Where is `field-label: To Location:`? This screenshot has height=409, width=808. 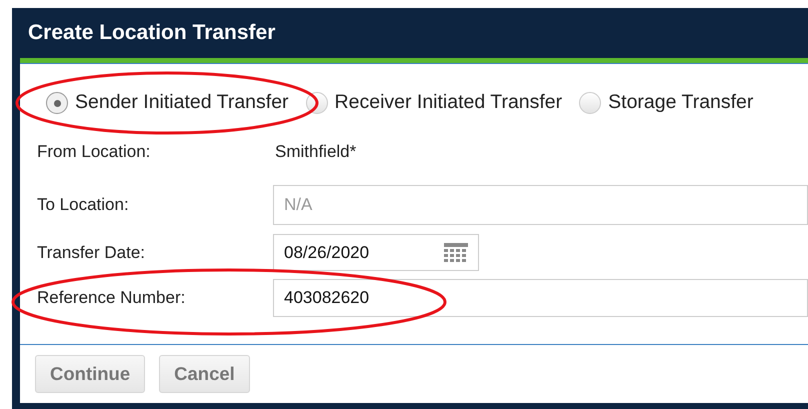 field-label: To Location: is located at coordinates (83, 205).